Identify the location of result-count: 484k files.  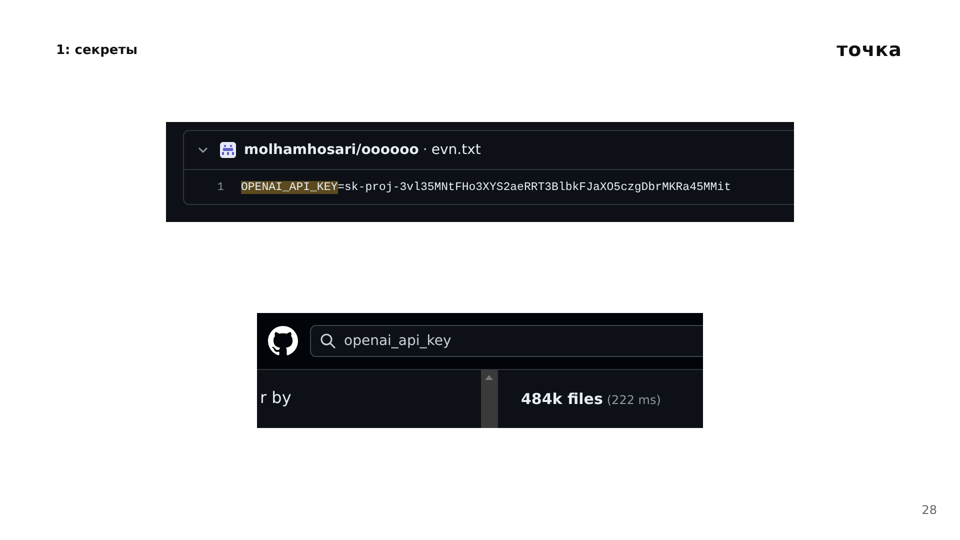
(562, 399).